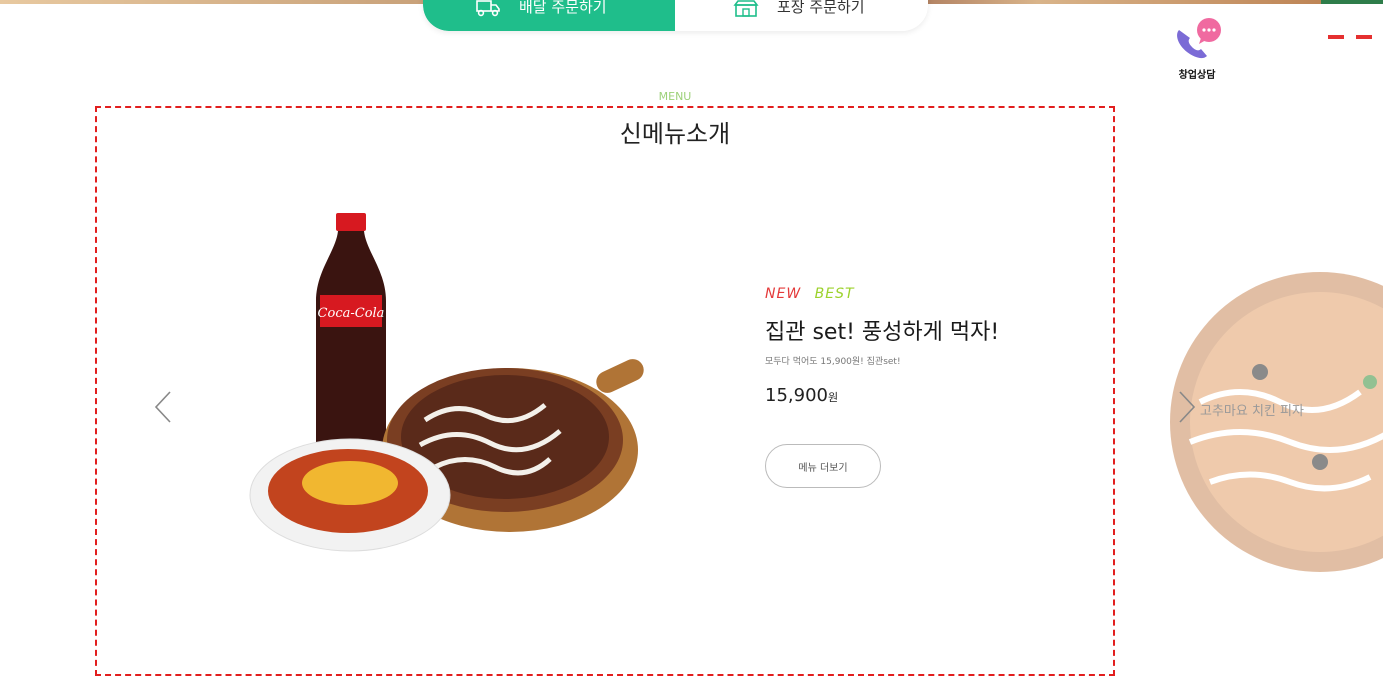 Image resolution: width=1383 pixels, height=680 pixels. I want to click on product-tags: NEW BEST, so click(882, 294).